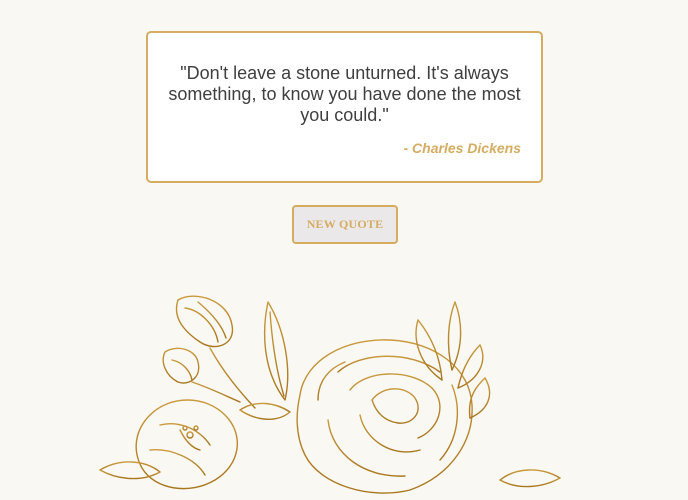  What do you see at coordinates (462, 148) in the screenshot?
I see `quote-author: - Charles Dickens` at bounding box center [462, 148].